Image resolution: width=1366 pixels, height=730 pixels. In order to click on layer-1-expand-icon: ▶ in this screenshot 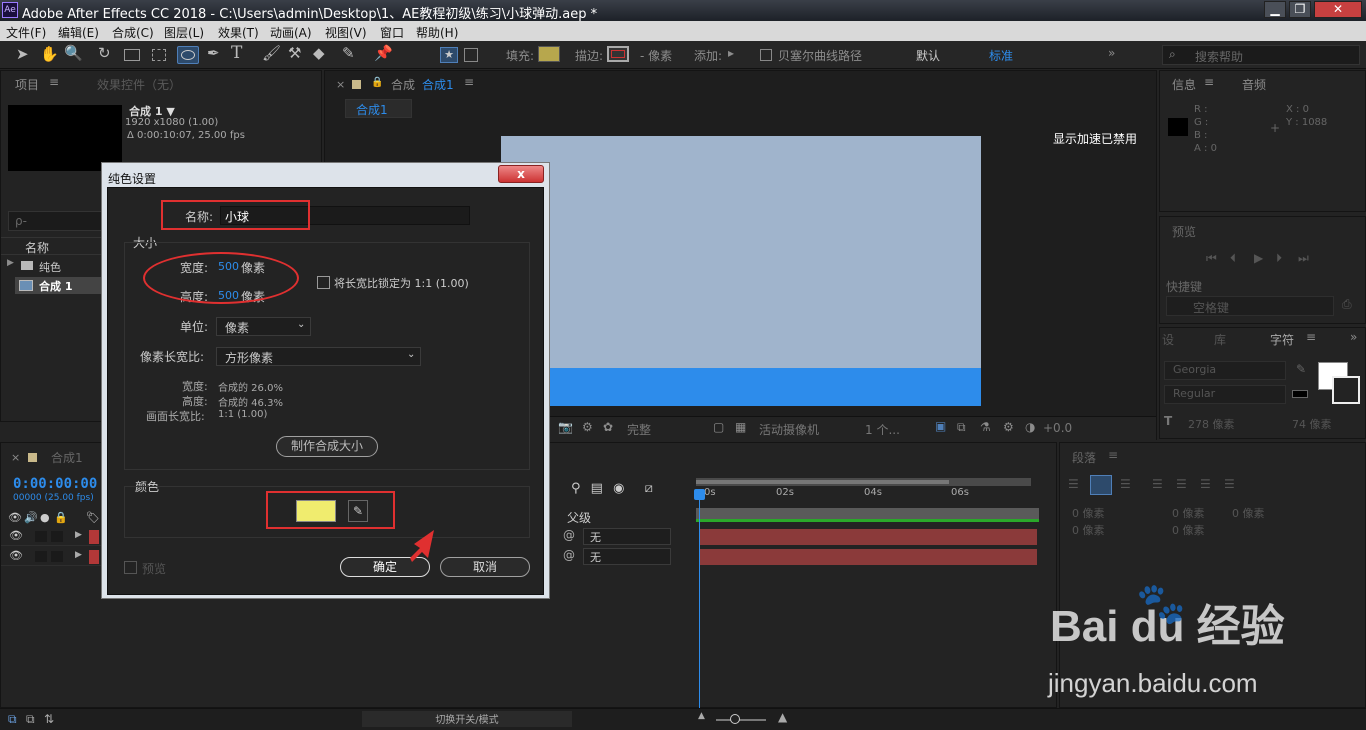, I will do `click(78, 535)`.